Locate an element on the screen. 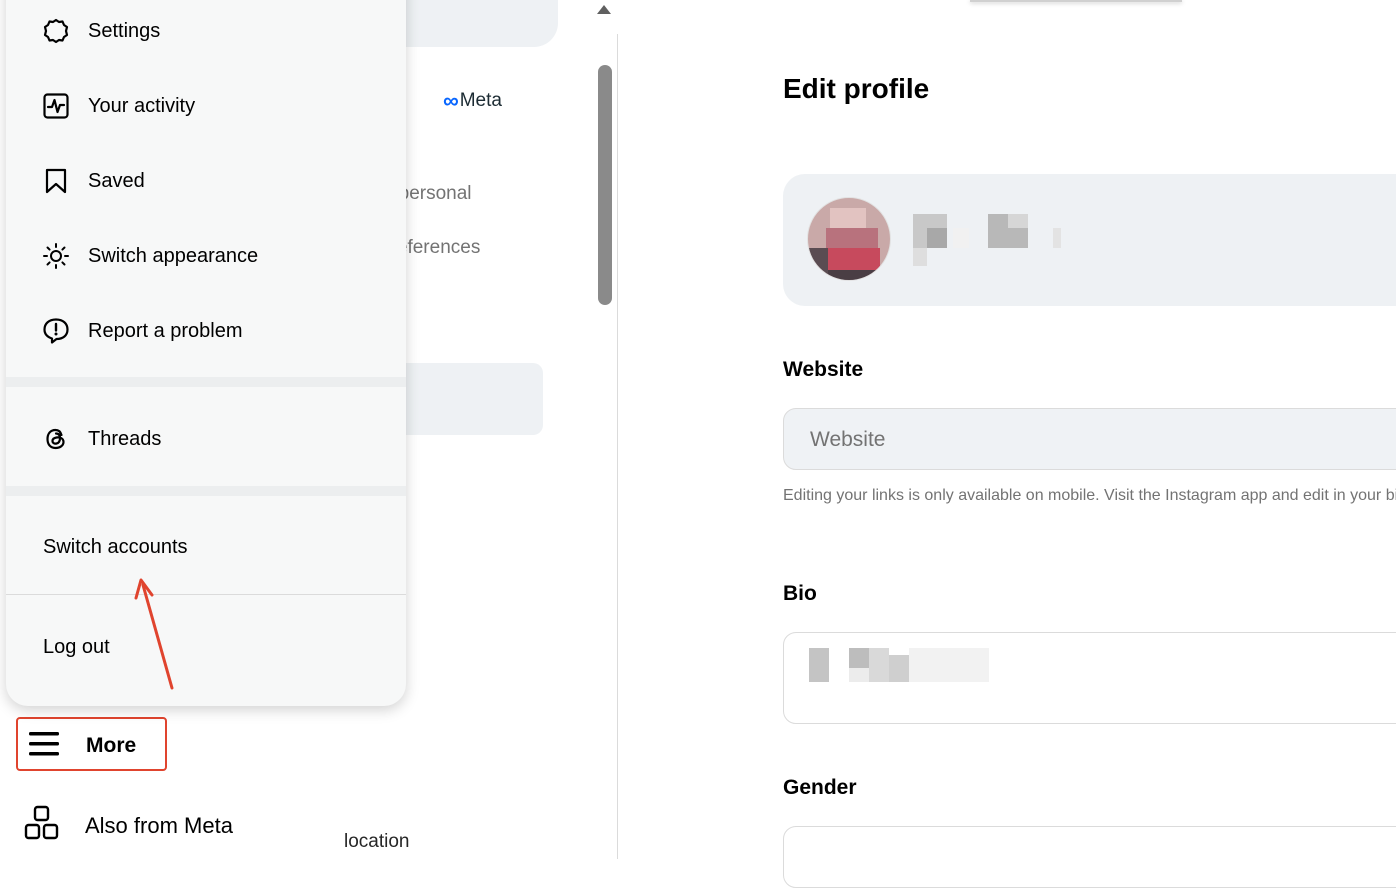 This screenshot has width=1396, height=888. menu-item-your-activity: Your activity is located at coordinates (206, 105).